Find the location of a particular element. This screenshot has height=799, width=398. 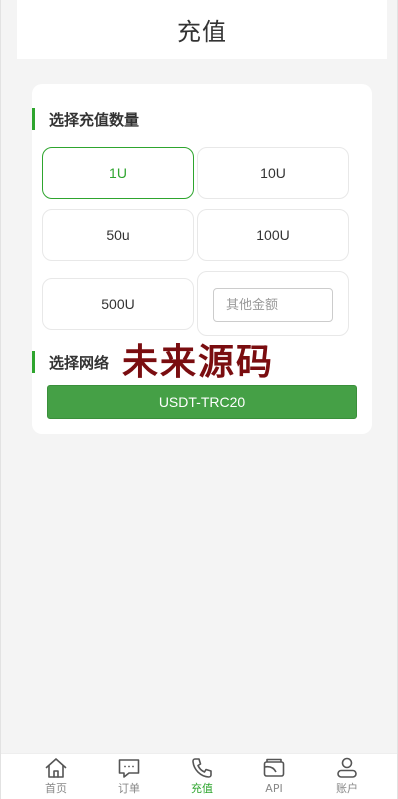

tab-orders: 订单 is located at coordinates (129, 776).